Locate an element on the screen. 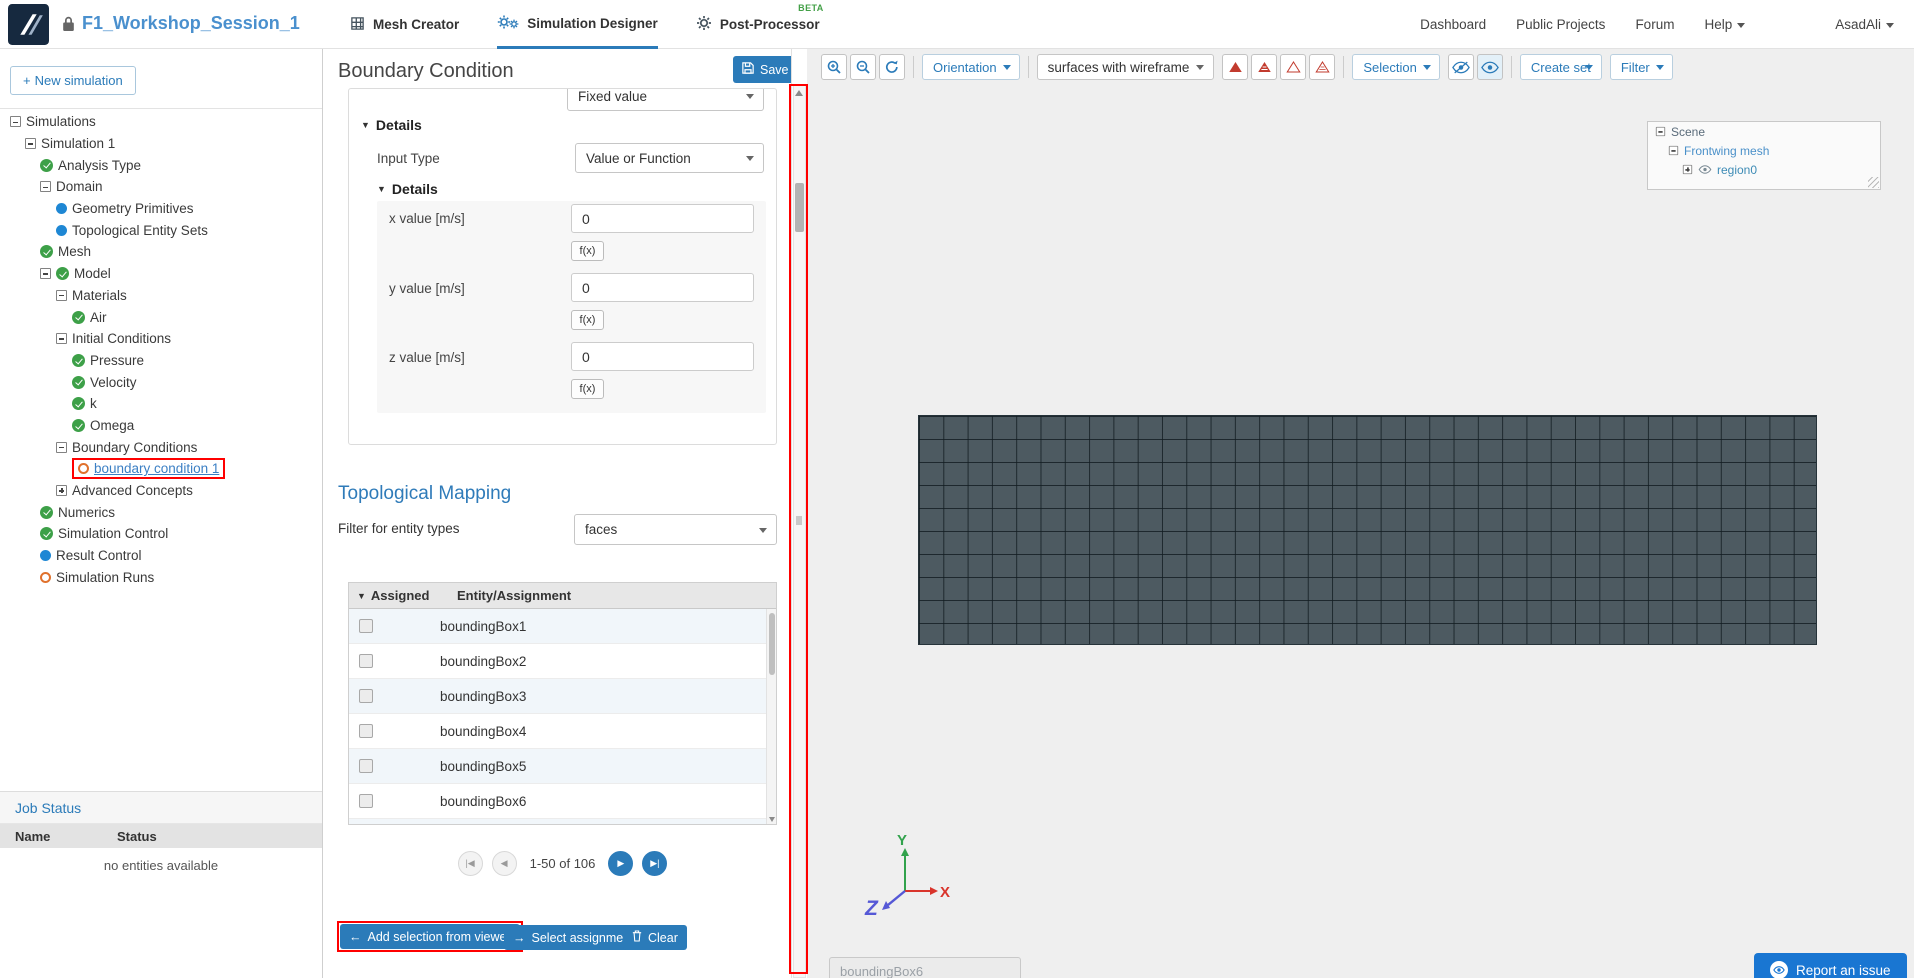  tab-mesh-creator: Mesh Creator is located at coordinates (404, 24).